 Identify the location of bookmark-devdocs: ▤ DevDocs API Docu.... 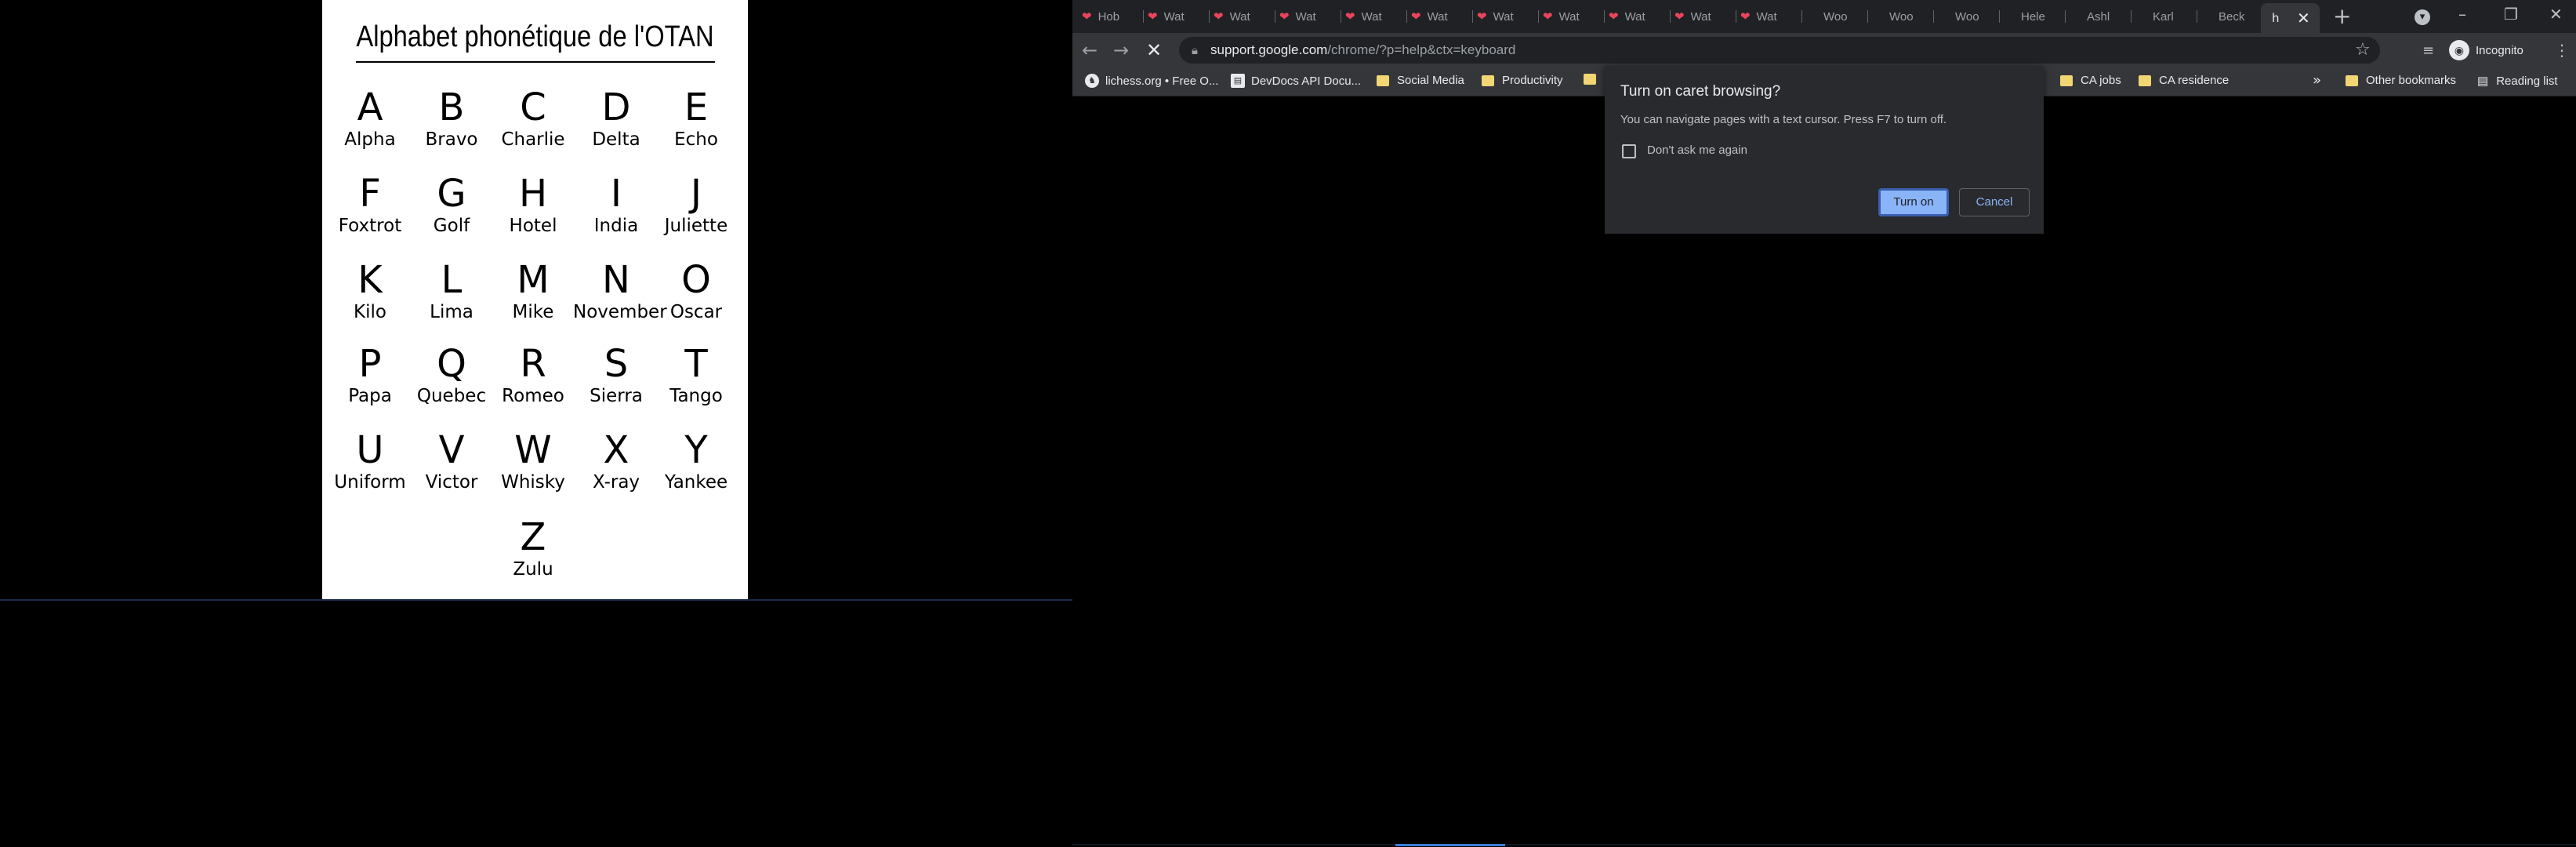
(1296, 81).